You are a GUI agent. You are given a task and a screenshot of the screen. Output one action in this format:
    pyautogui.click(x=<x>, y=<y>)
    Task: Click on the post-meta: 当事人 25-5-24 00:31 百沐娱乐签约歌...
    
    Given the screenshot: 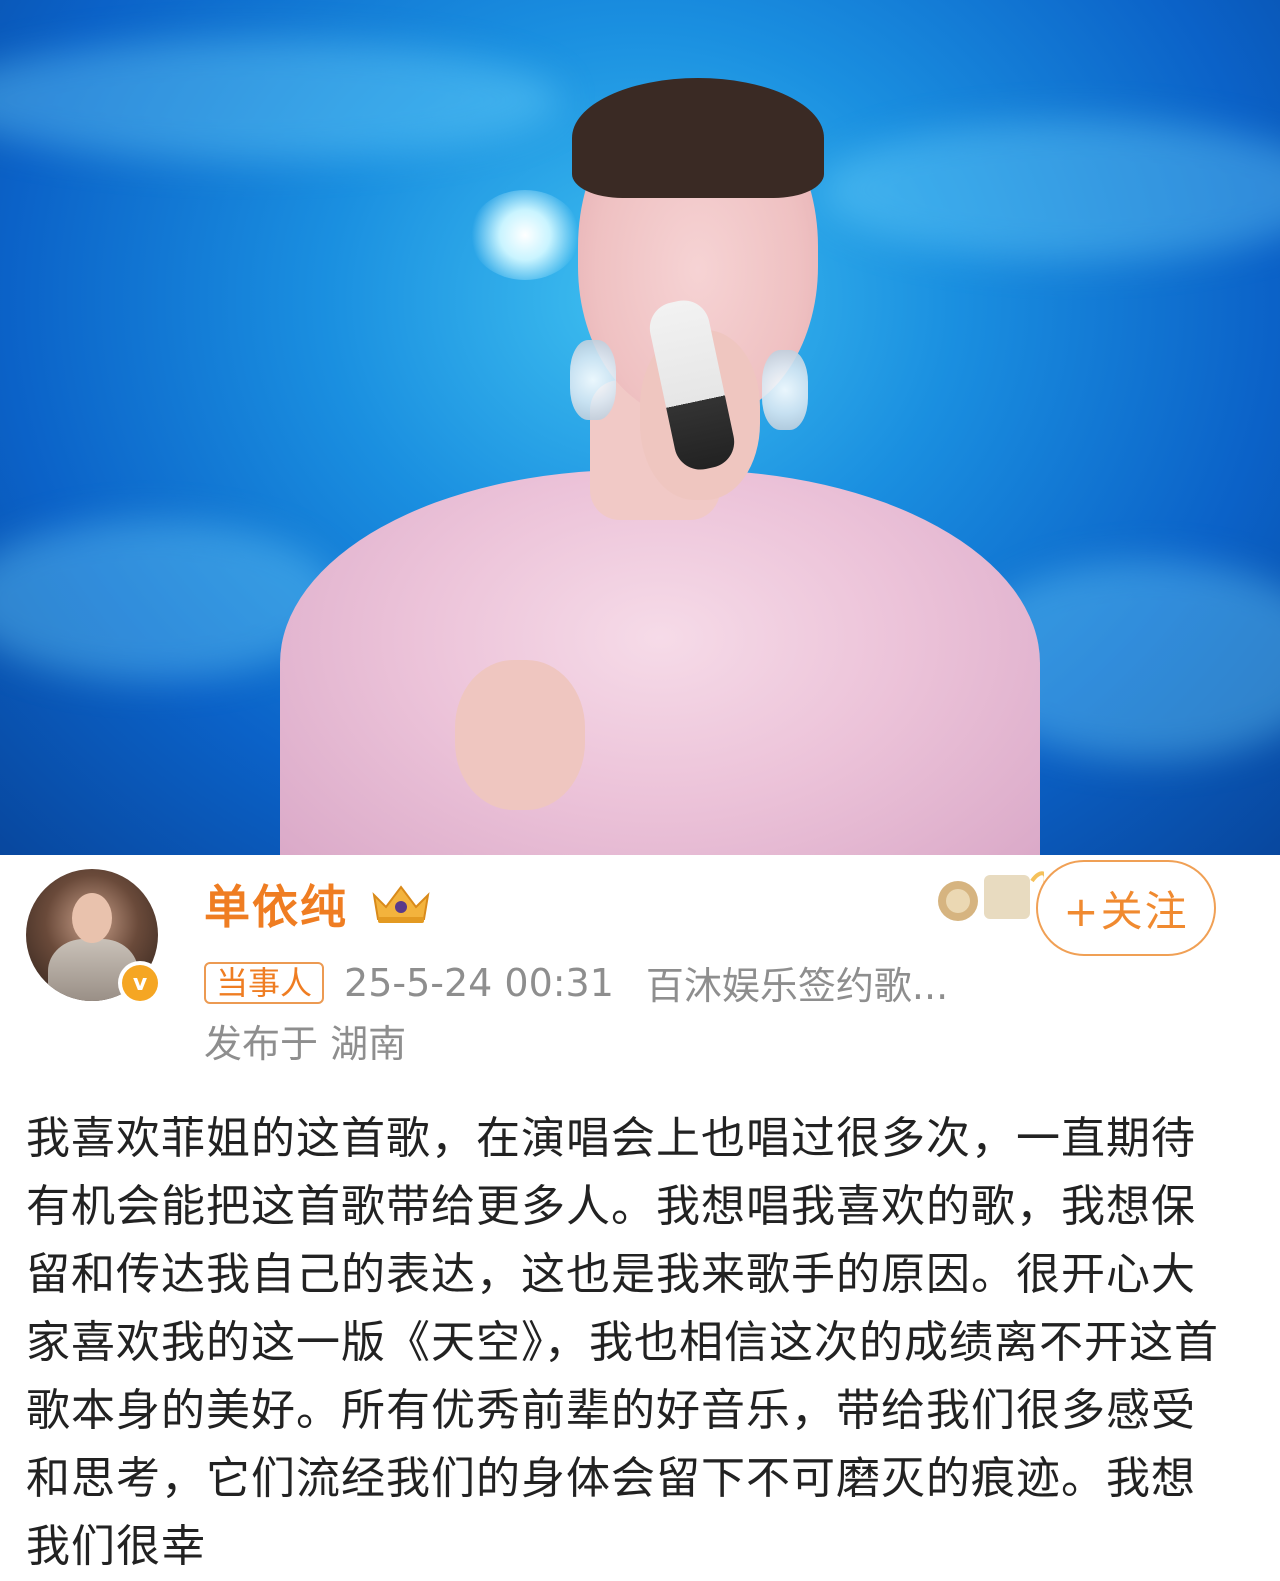 What is the action you would take?
    pyautogui.click(x=576, y=982)
    